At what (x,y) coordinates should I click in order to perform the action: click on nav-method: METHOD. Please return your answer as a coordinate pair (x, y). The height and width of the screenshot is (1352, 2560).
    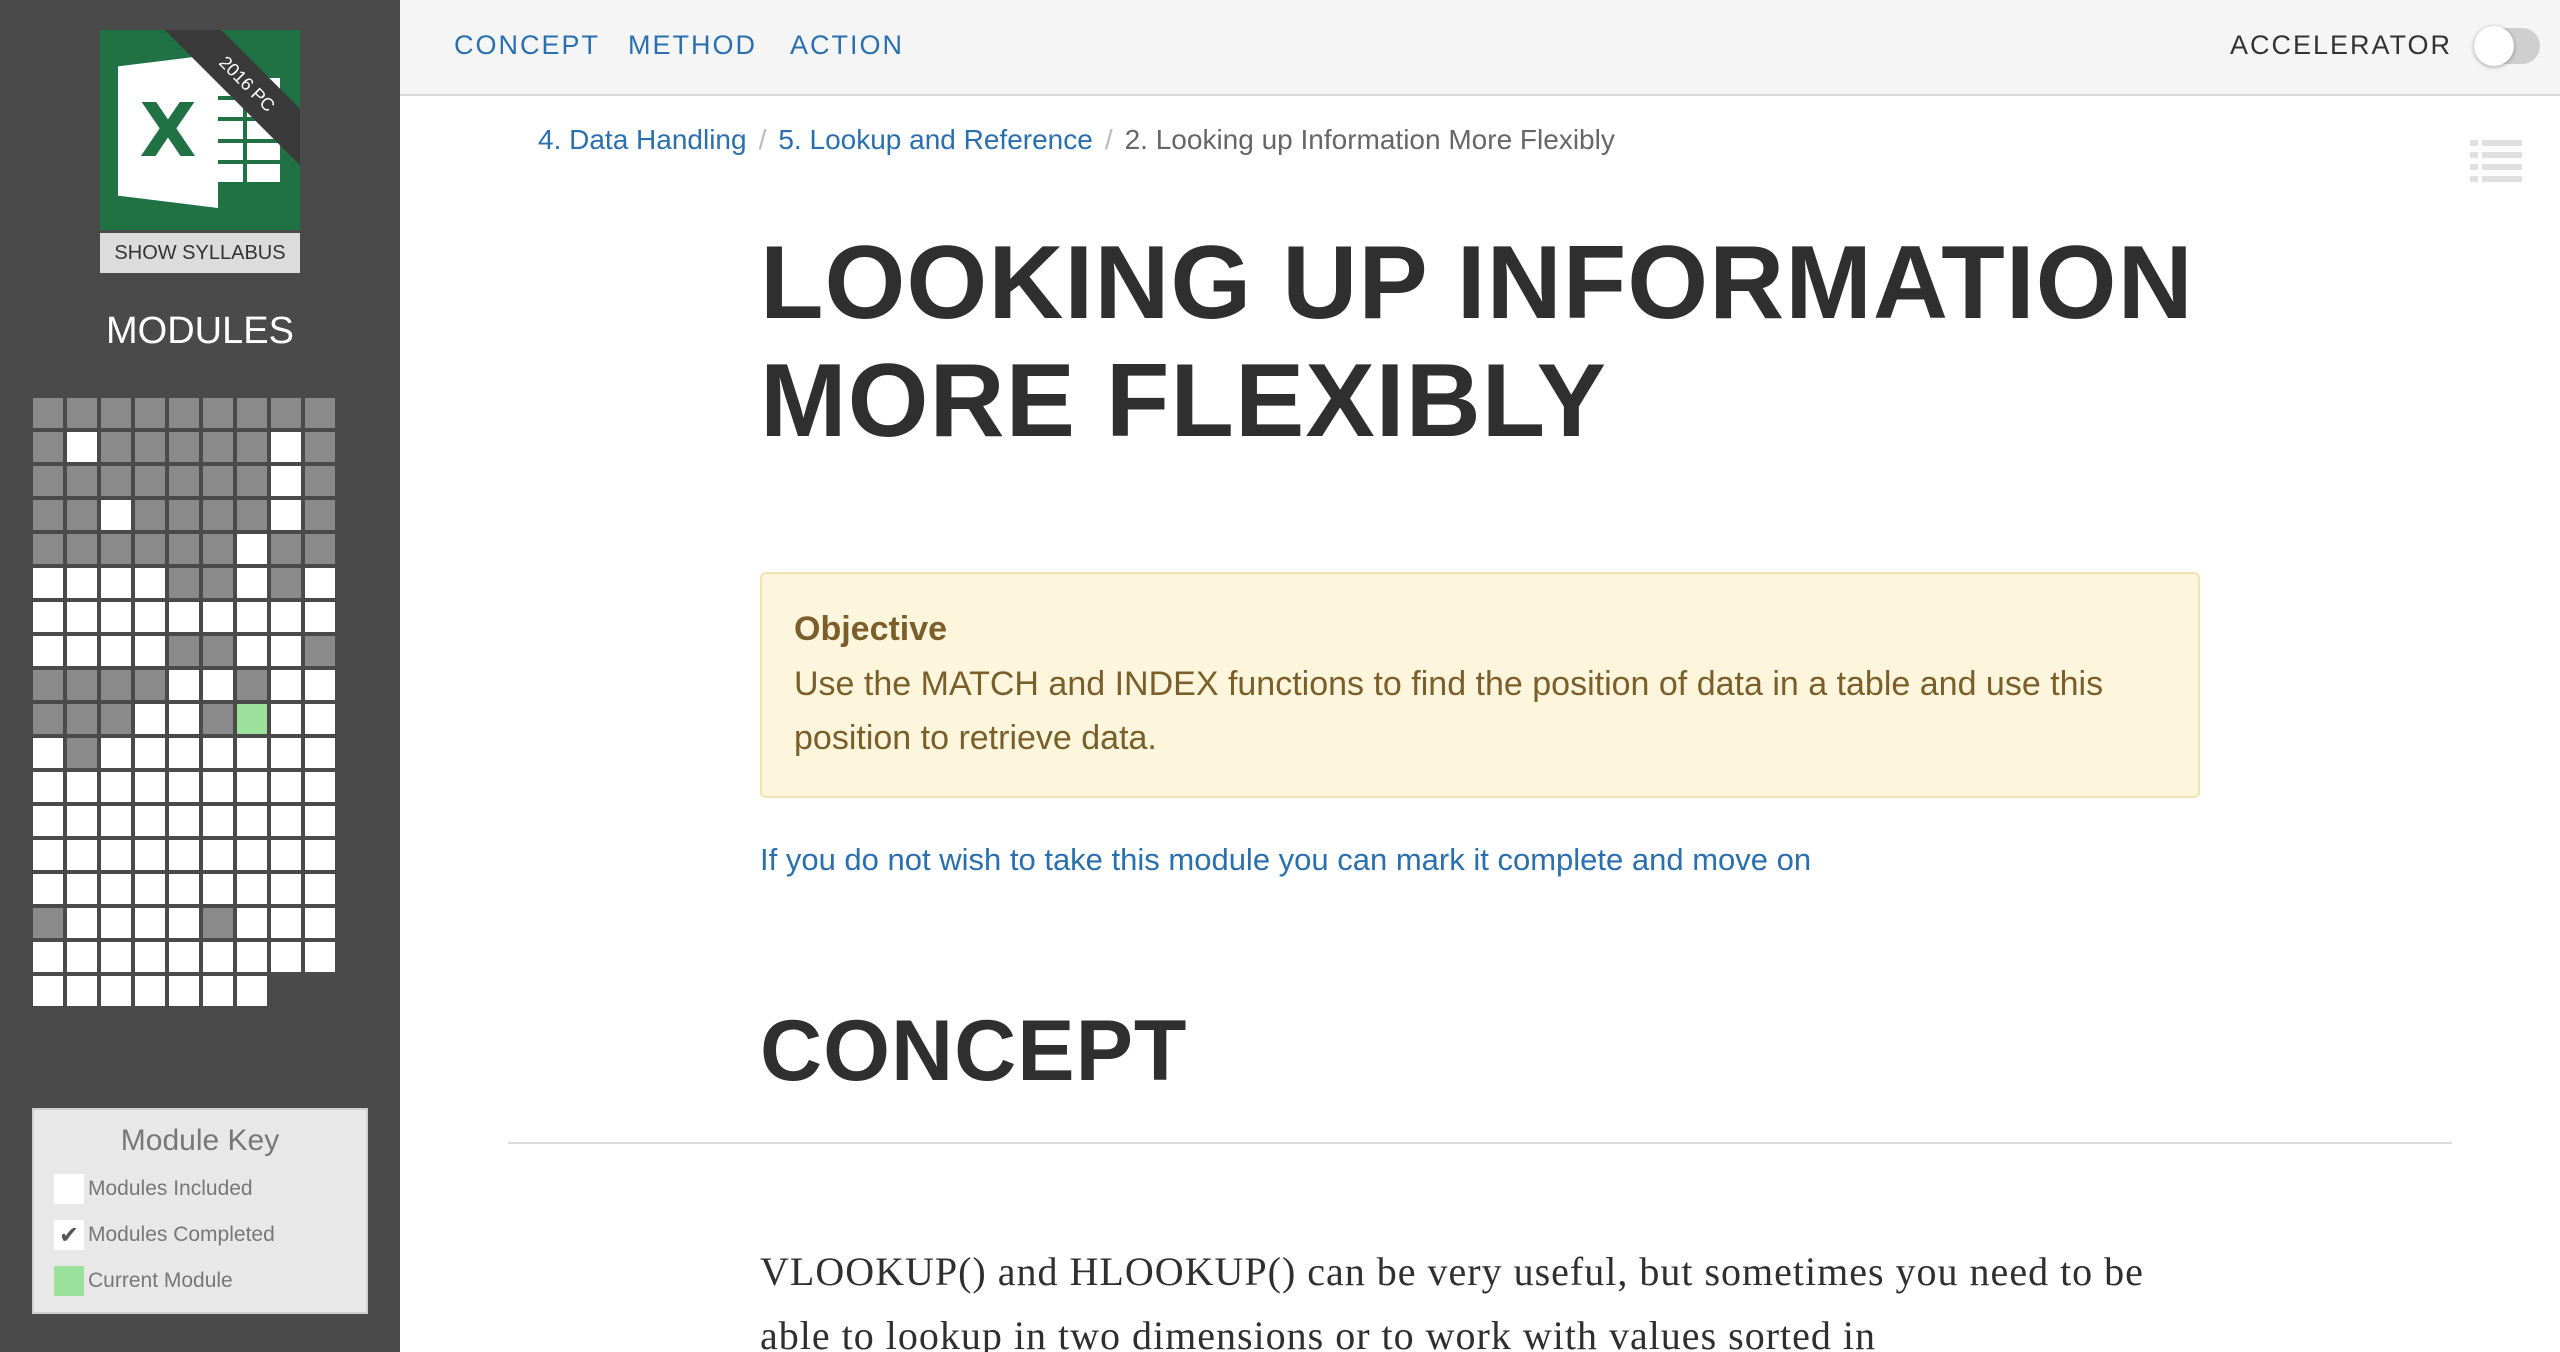
    Looking at the image, I should click on (692, 45).